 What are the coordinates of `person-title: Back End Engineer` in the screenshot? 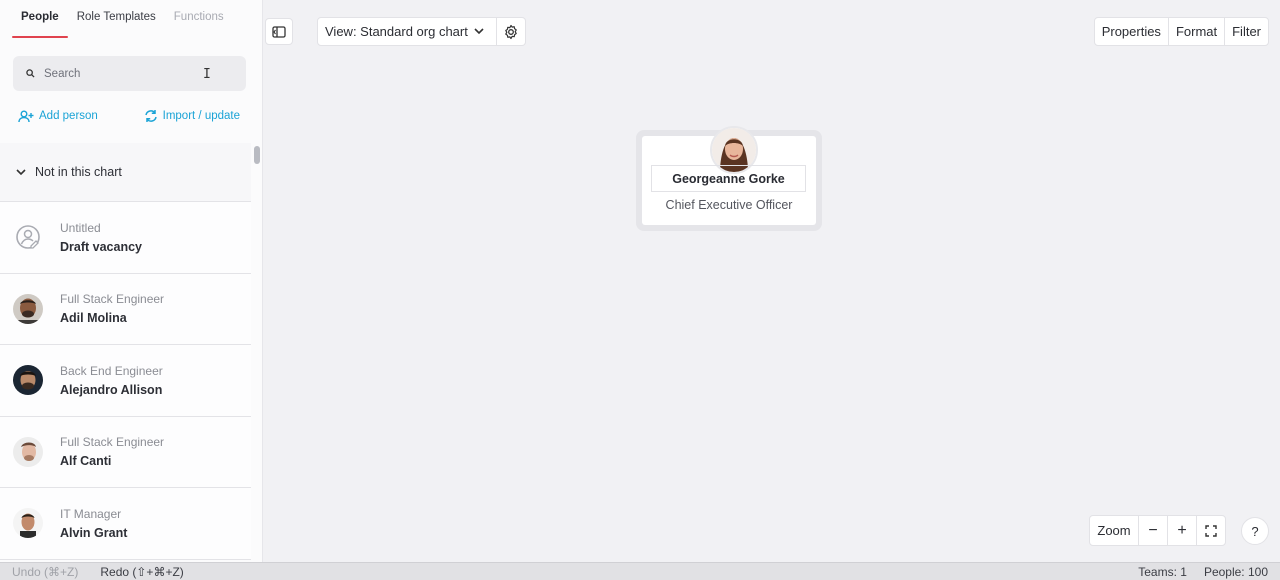 It's located at (111, 370).